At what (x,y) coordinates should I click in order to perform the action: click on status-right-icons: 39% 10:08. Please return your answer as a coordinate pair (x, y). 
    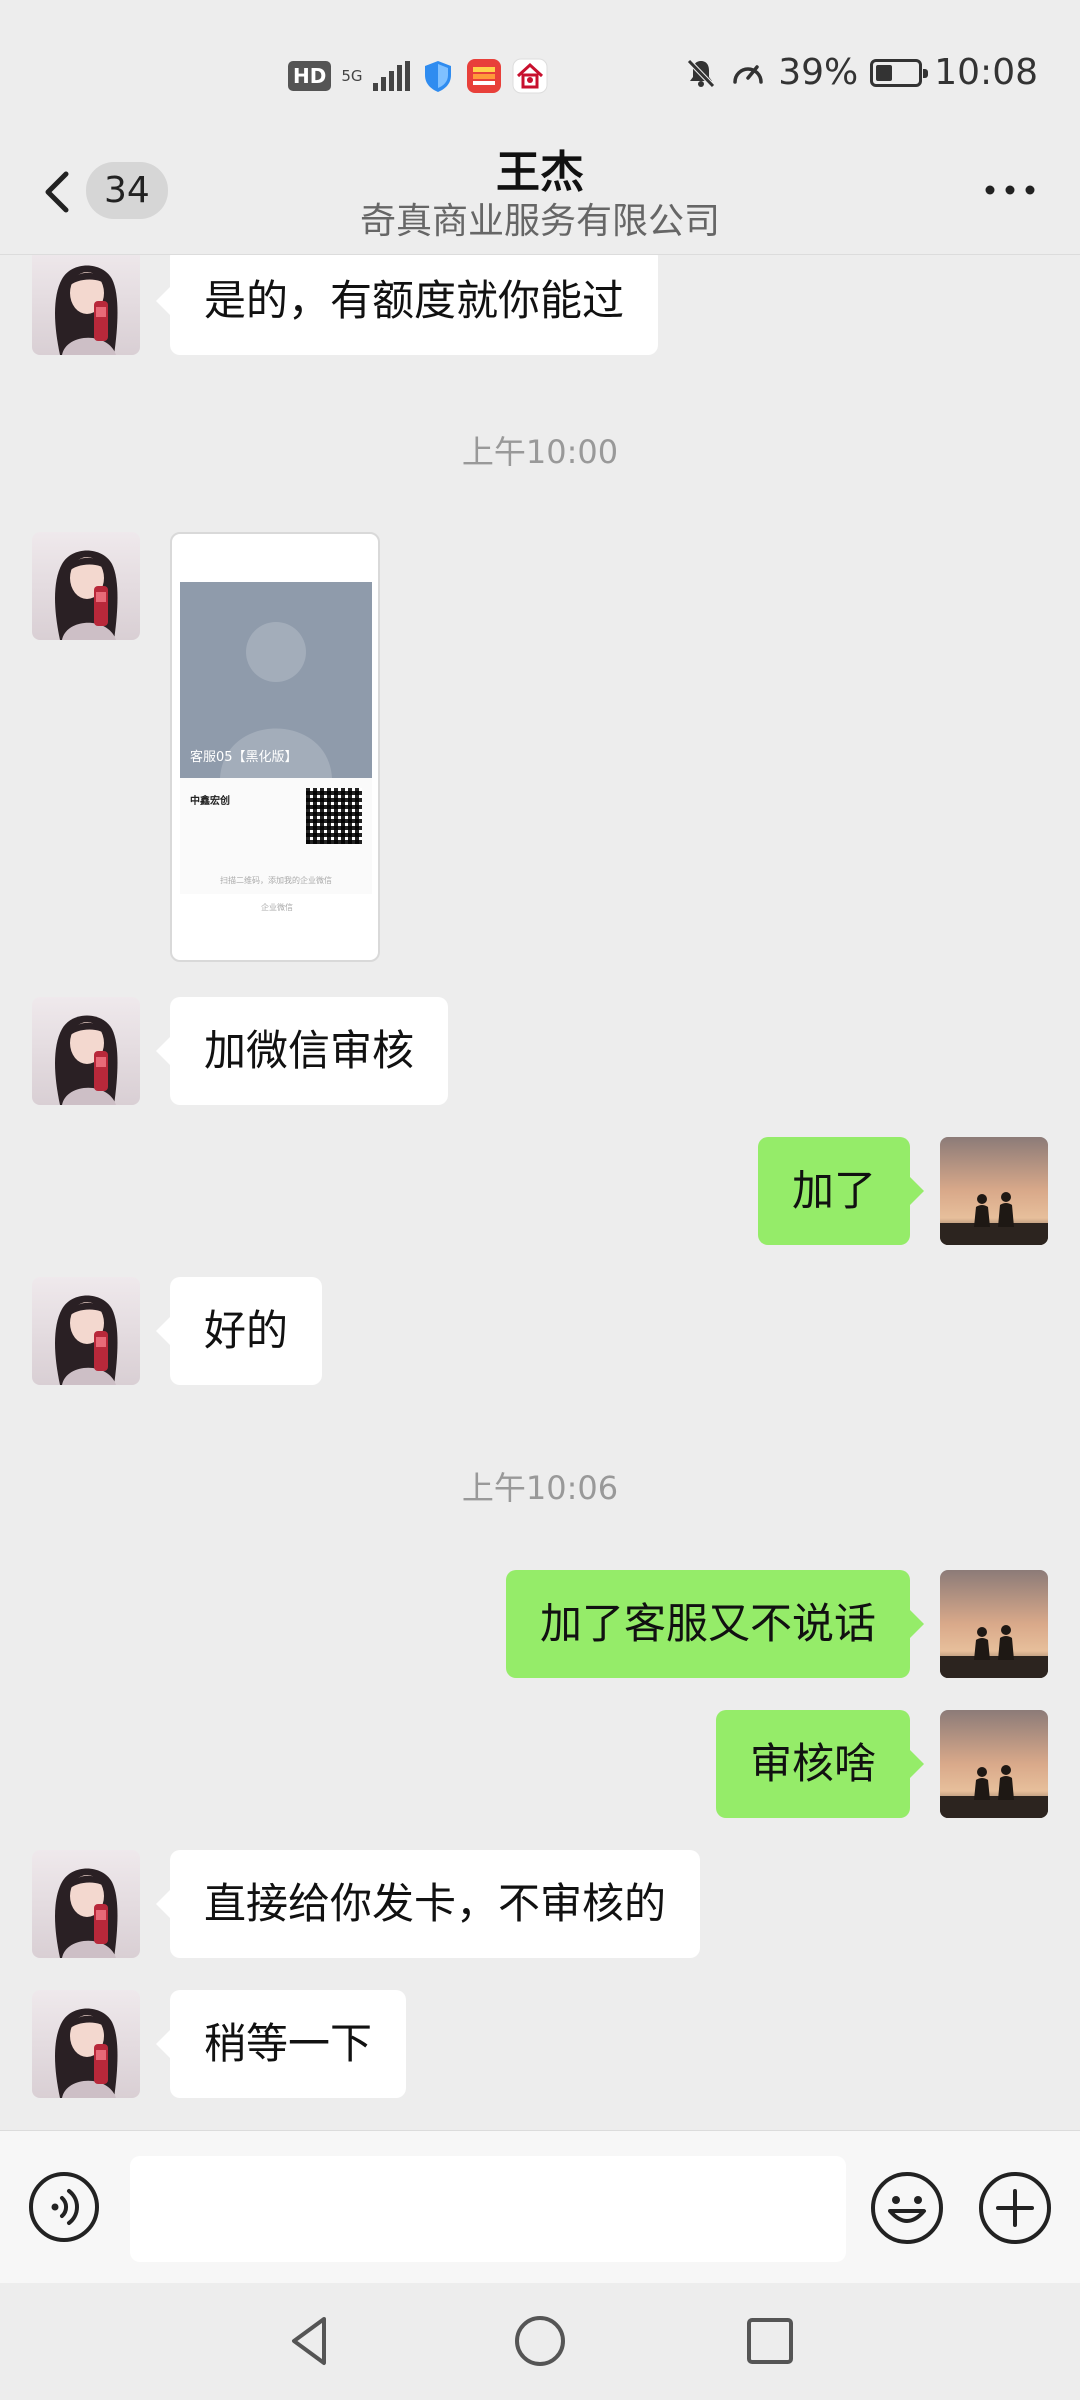
    Looking at the image, I should click on (861, 72).